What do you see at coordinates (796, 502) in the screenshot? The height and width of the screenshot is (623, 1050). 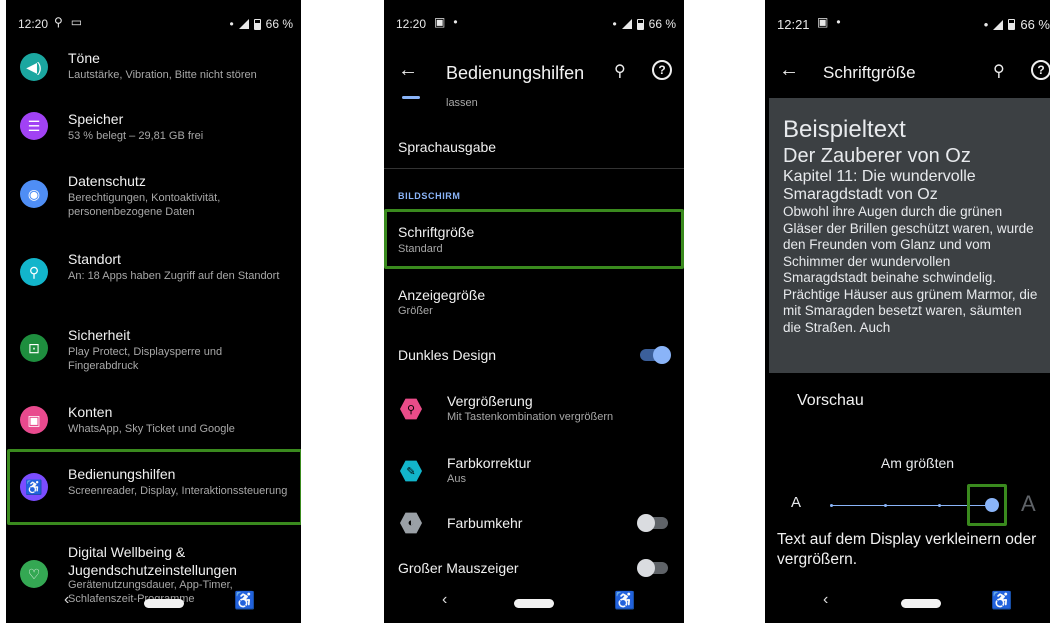 I see `small-a-label: A` at bounding box center [796, 502].